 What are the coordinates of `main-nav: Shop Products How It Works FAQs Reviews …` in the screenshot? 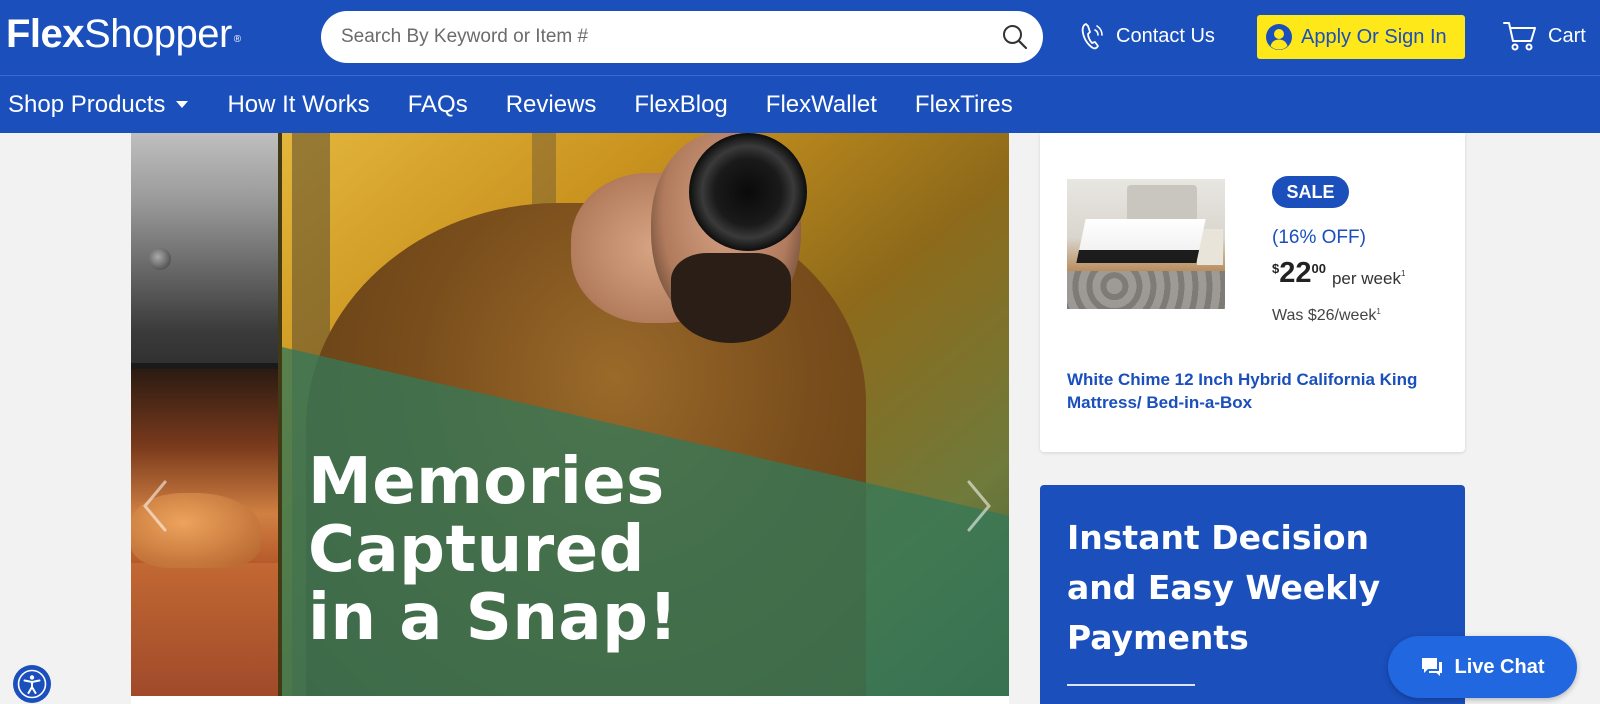 It's located at (800, 104).